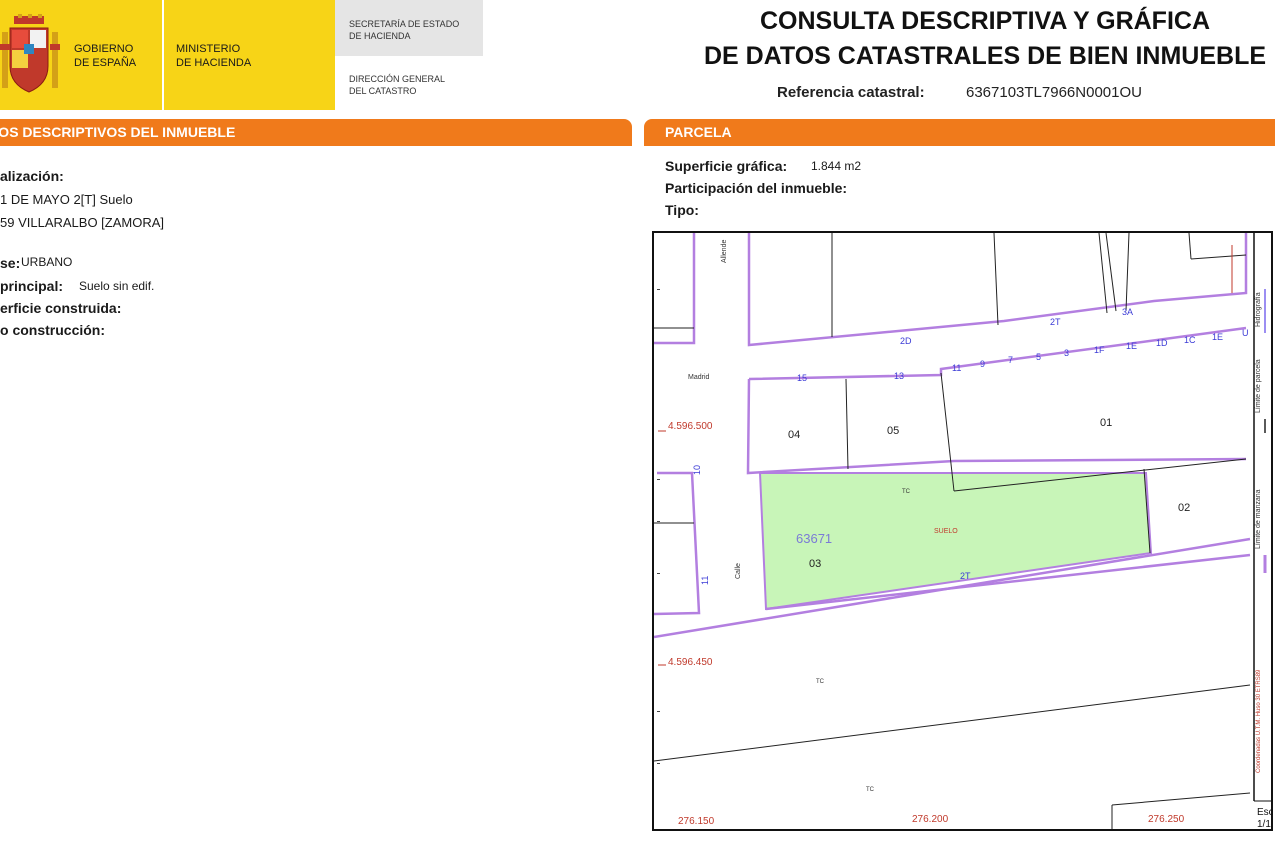  What do you see at coordinates (815, 564) in the screenshot?
I see `parcel-label-03: 03` at bounding box center [815, 564].